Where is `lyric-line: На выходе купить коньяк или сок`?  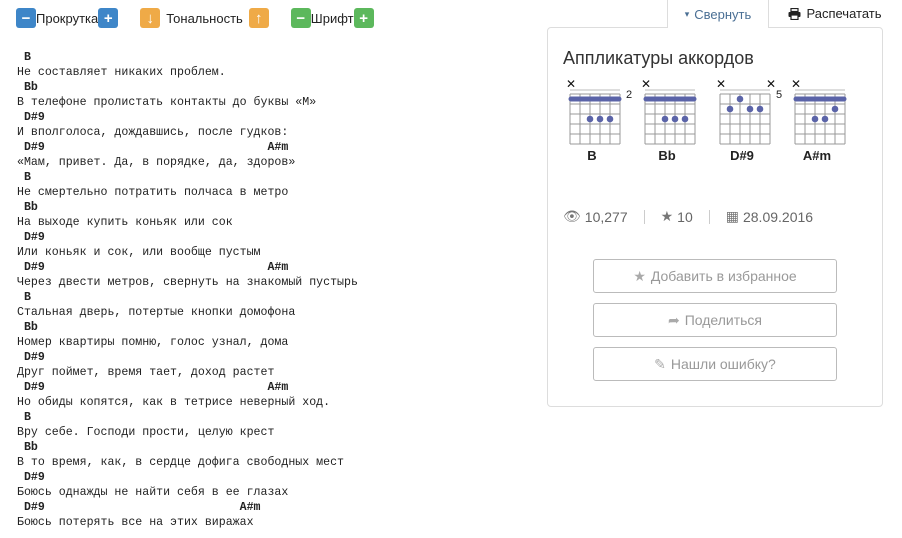
lyric-line: На выходе купить коньяк или сок is located at coordinates (125, 222).